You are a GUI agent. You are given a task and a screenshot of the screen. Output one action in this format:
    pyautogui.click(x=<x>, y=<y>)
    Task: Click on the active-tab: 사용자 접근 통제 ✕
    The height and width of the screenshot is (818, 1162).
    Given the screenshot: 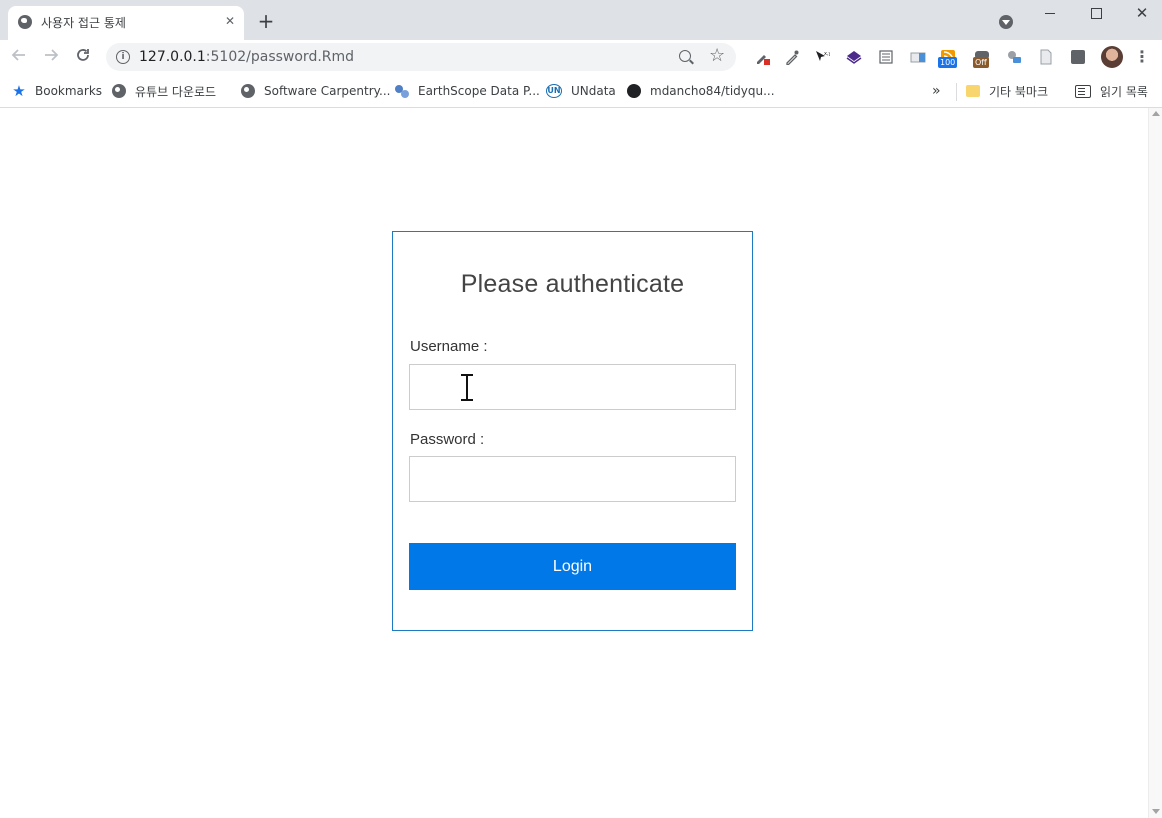 What is the action you would take?
    pyautogui.click(x=126, y=23)
    